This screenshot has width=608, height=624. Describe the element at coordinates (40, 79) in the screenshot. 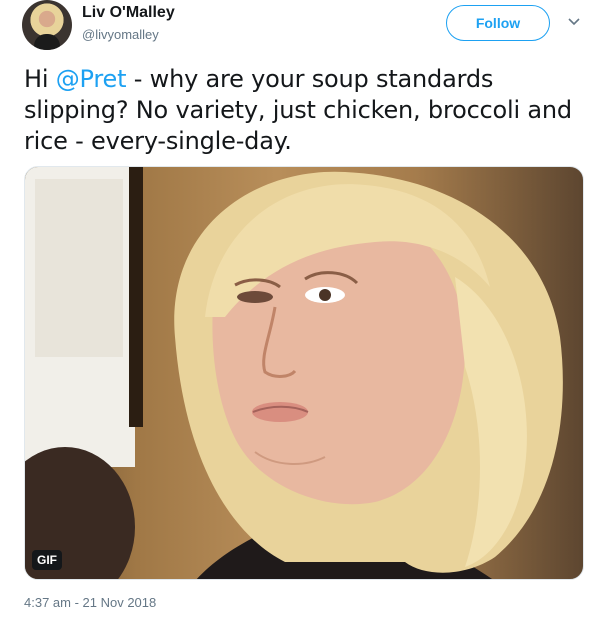

I see `tweet-prefix: Hi` at that location.